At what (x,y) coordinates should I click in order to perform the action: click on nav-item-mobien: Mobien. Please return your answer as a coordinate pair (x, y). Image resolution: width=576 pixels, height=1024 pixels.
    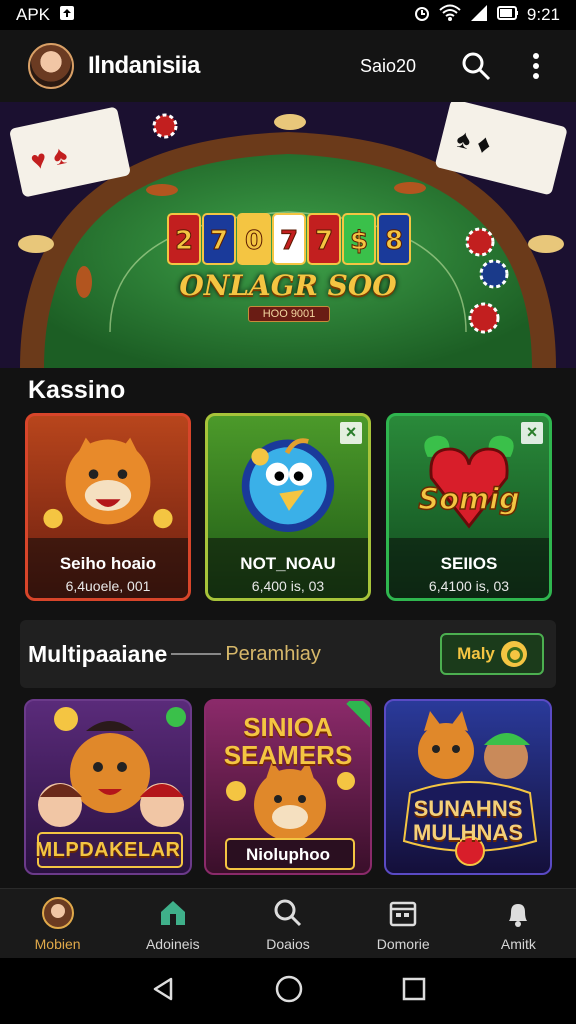
    Looking at the image, I should click on (57, 923).